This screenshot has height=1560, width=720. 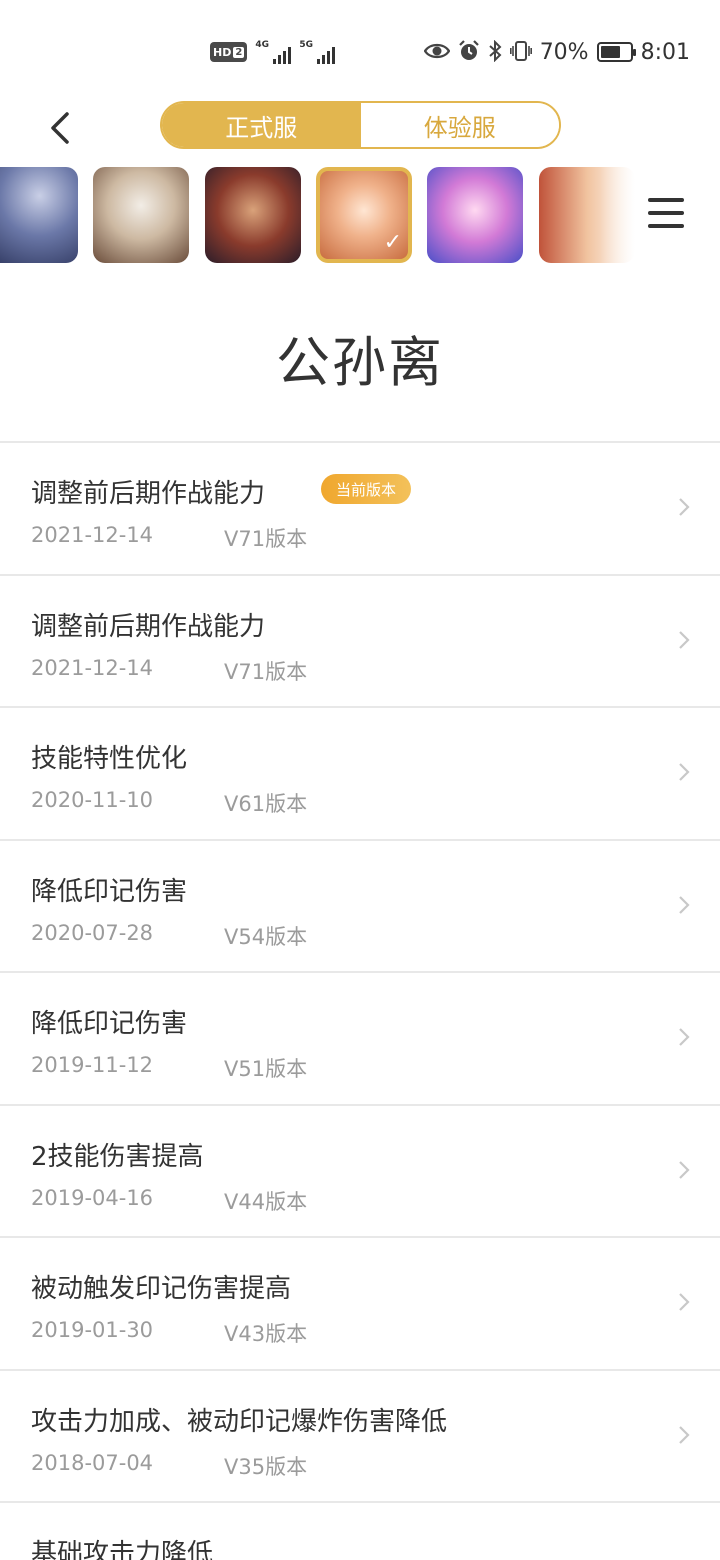 I want to click on tab-experience-server: 体验服, so click(x=459, y=125).